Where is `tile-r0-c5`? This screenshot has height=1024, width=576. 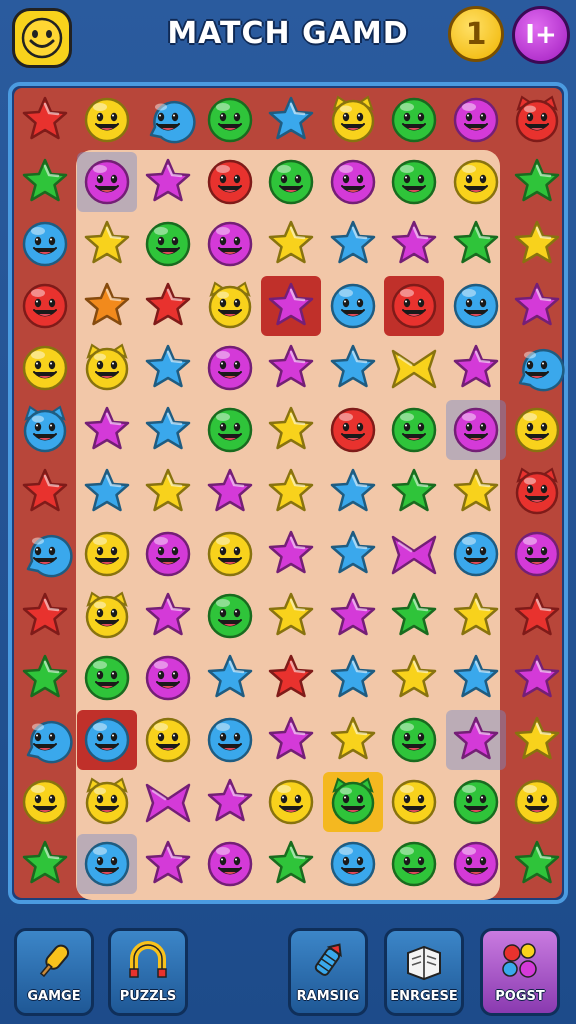 tile-r0-c5 is located at coordinates (353, 120).